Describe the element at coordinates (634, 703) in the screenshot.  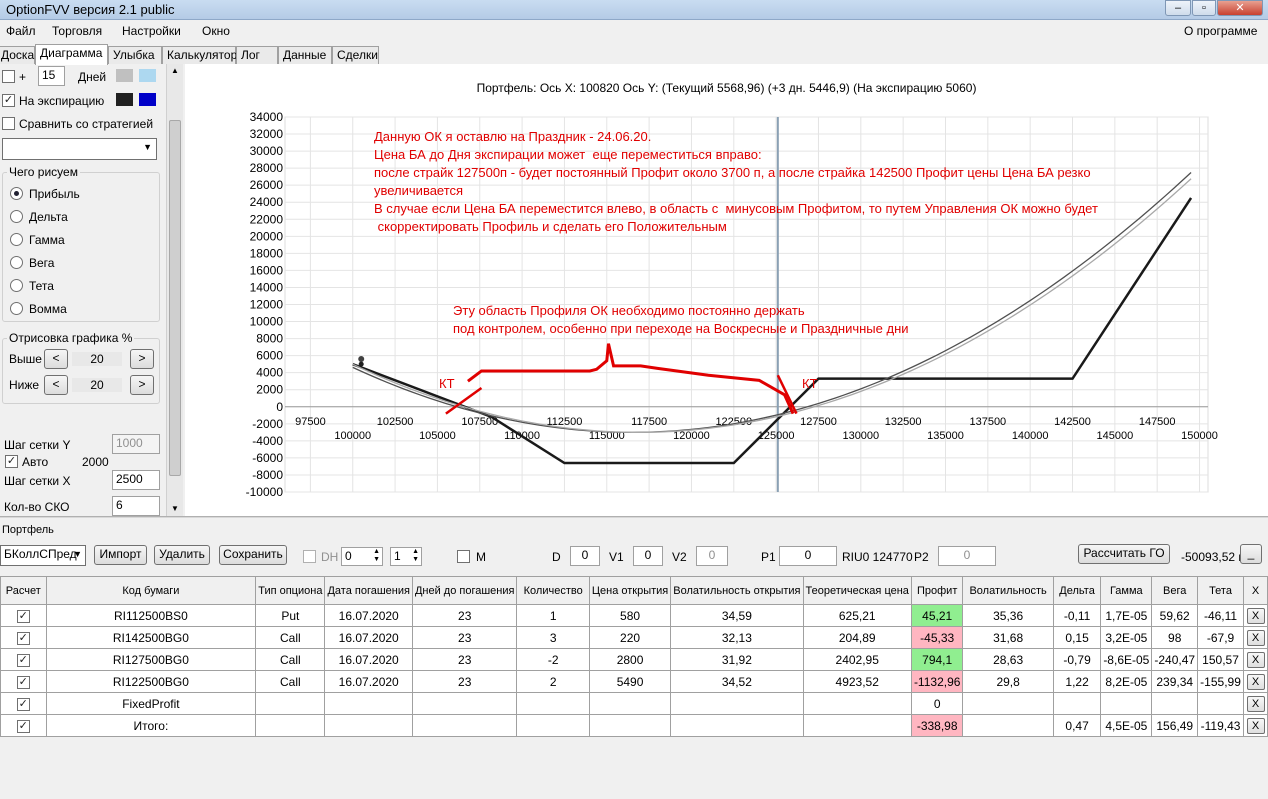
I see `table-row: ✓ FixedProfit 0 X` at that location.